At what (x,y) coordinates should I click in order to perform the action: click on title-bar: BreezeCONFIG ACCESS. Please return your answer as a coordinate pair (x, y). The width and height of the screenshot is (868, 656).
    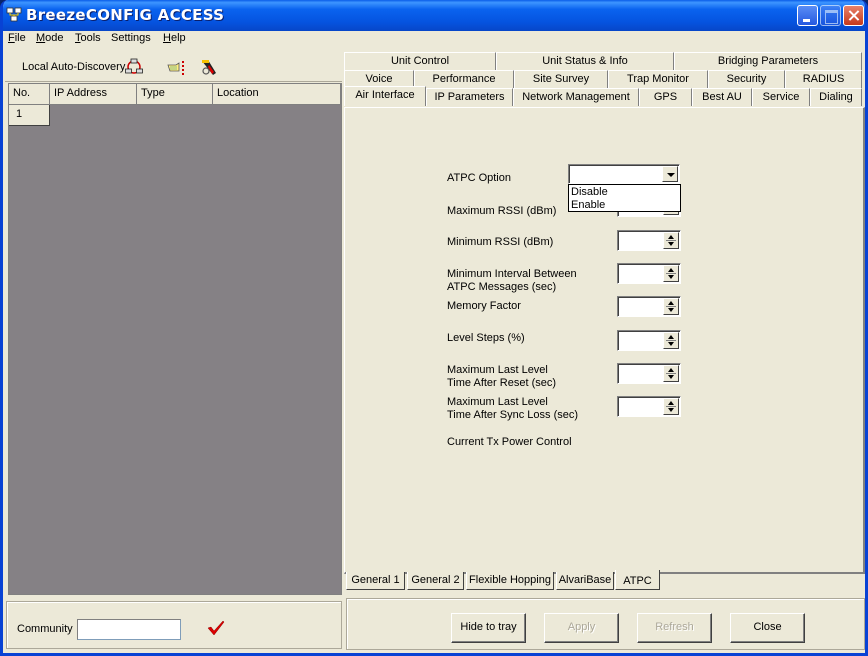
    Looking at the image, I should click on (434, 15).